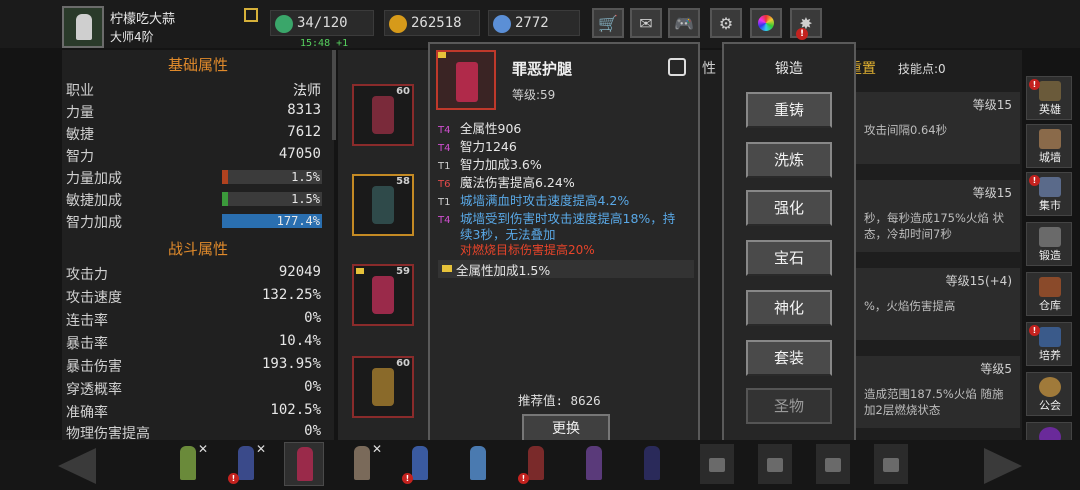  What do you see at coordinates (789, 406) in the screenshot?
I see `relic-button: 圣物` at bounding box center [789, 406].